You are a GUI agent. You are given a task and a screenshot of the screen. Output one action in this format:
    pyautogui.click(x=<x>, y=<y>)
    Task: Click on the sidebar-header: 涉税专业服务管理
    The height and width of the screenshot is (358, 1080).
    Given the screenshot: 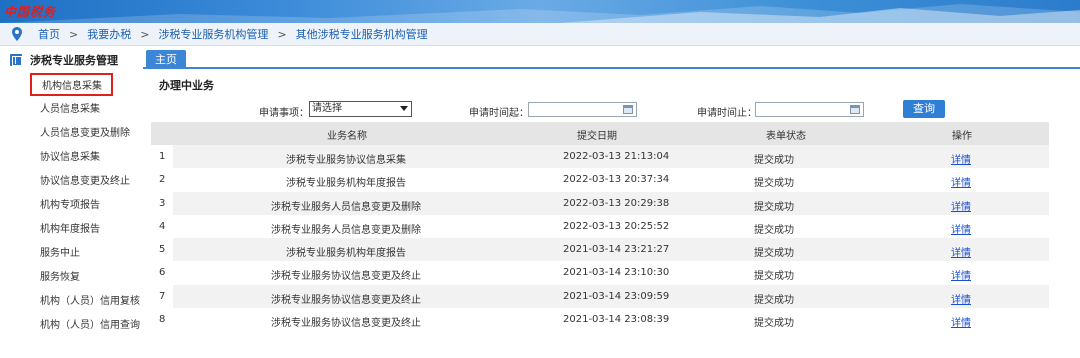 What is the action you would take?
    pyautogui.click(x=64, y=60)
    